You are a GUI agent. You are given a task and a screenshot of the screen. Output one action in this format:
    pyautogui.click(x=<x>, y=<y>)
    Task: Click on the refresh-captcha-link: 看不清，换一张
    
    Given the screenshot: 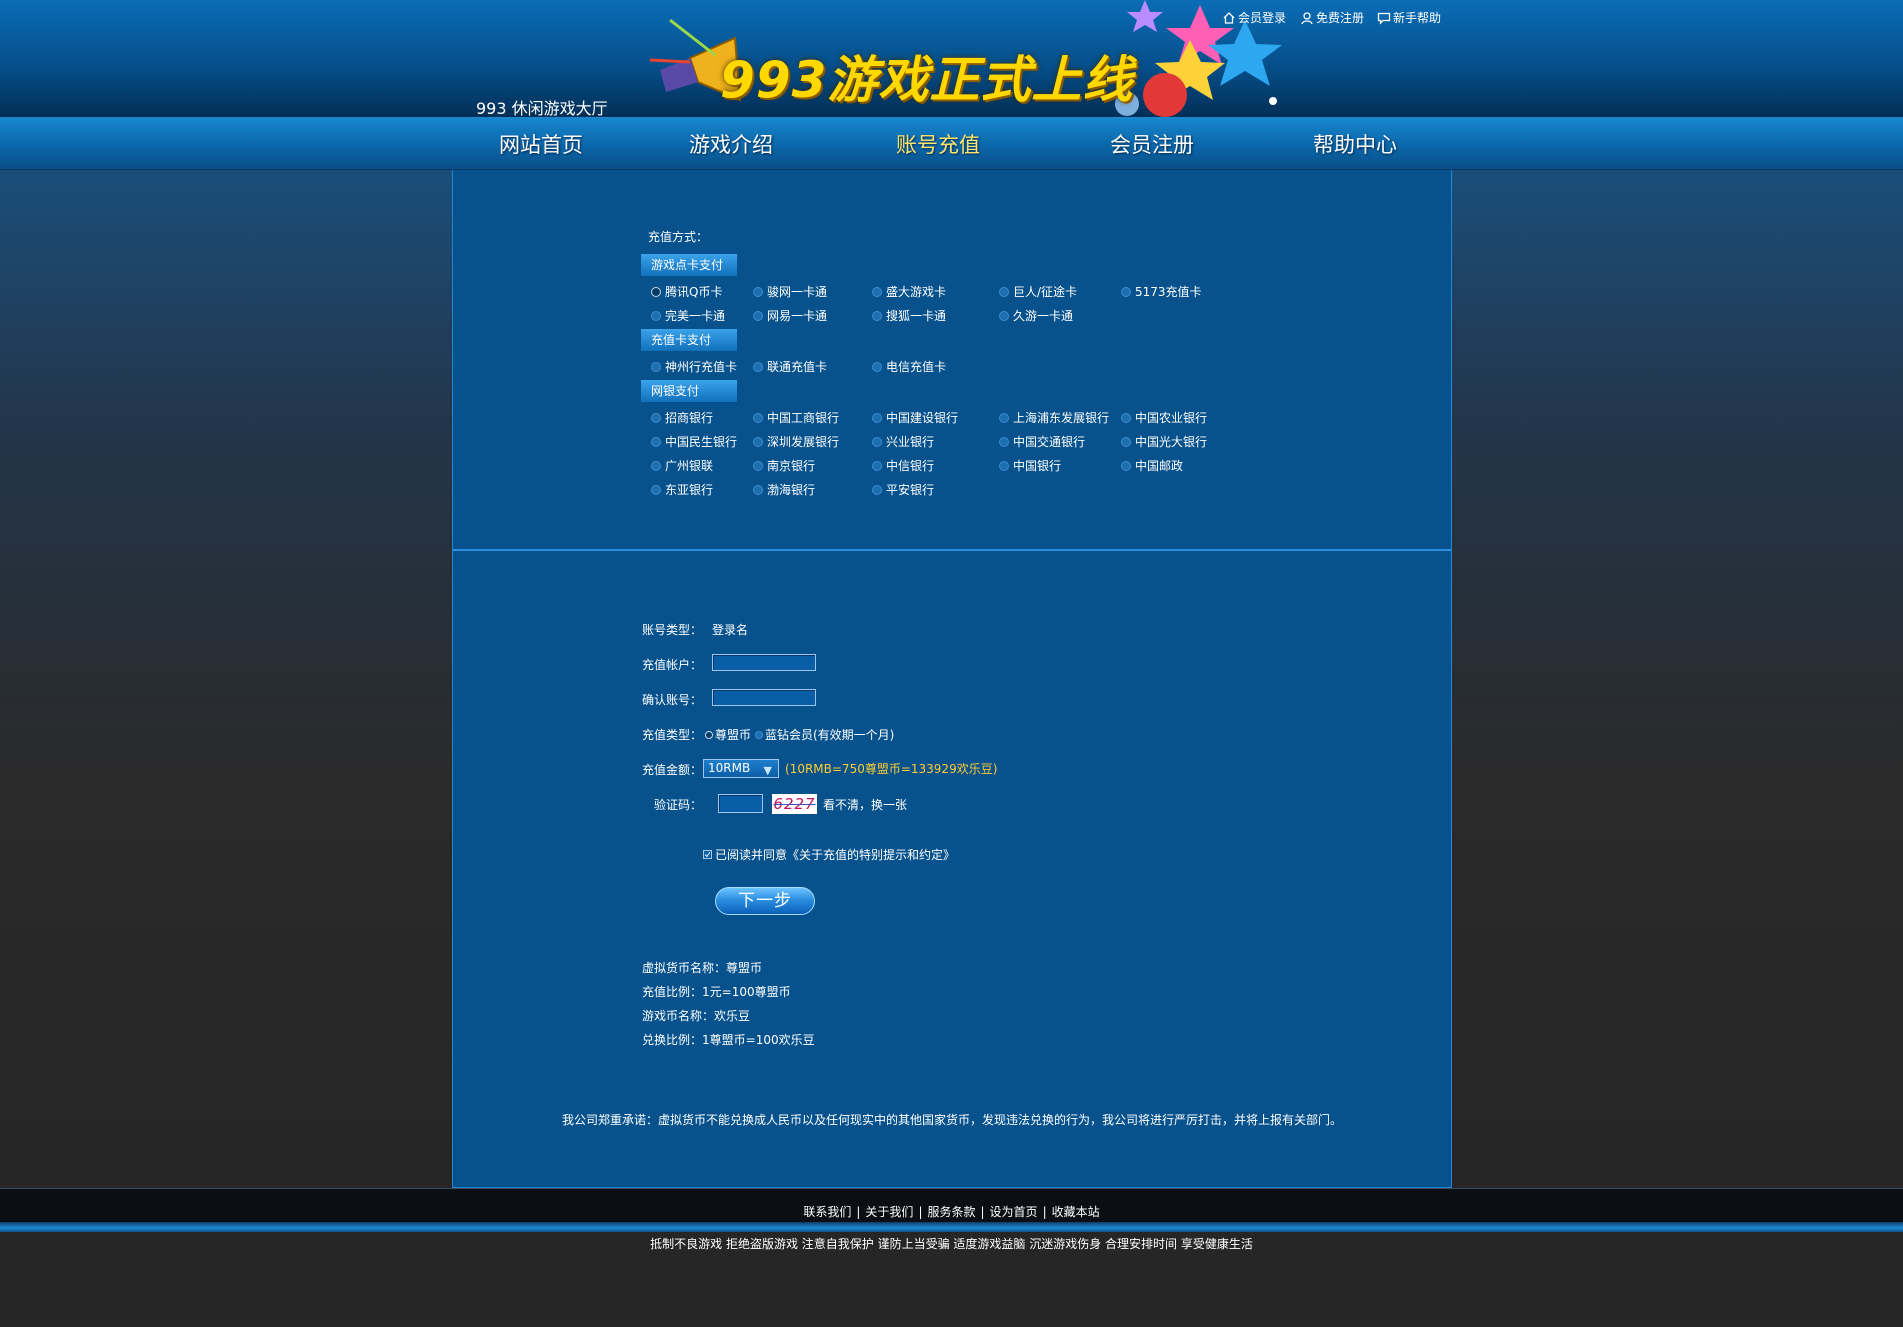 What is the action you would take?
    pyautogui.click(x=865, y=804)
    